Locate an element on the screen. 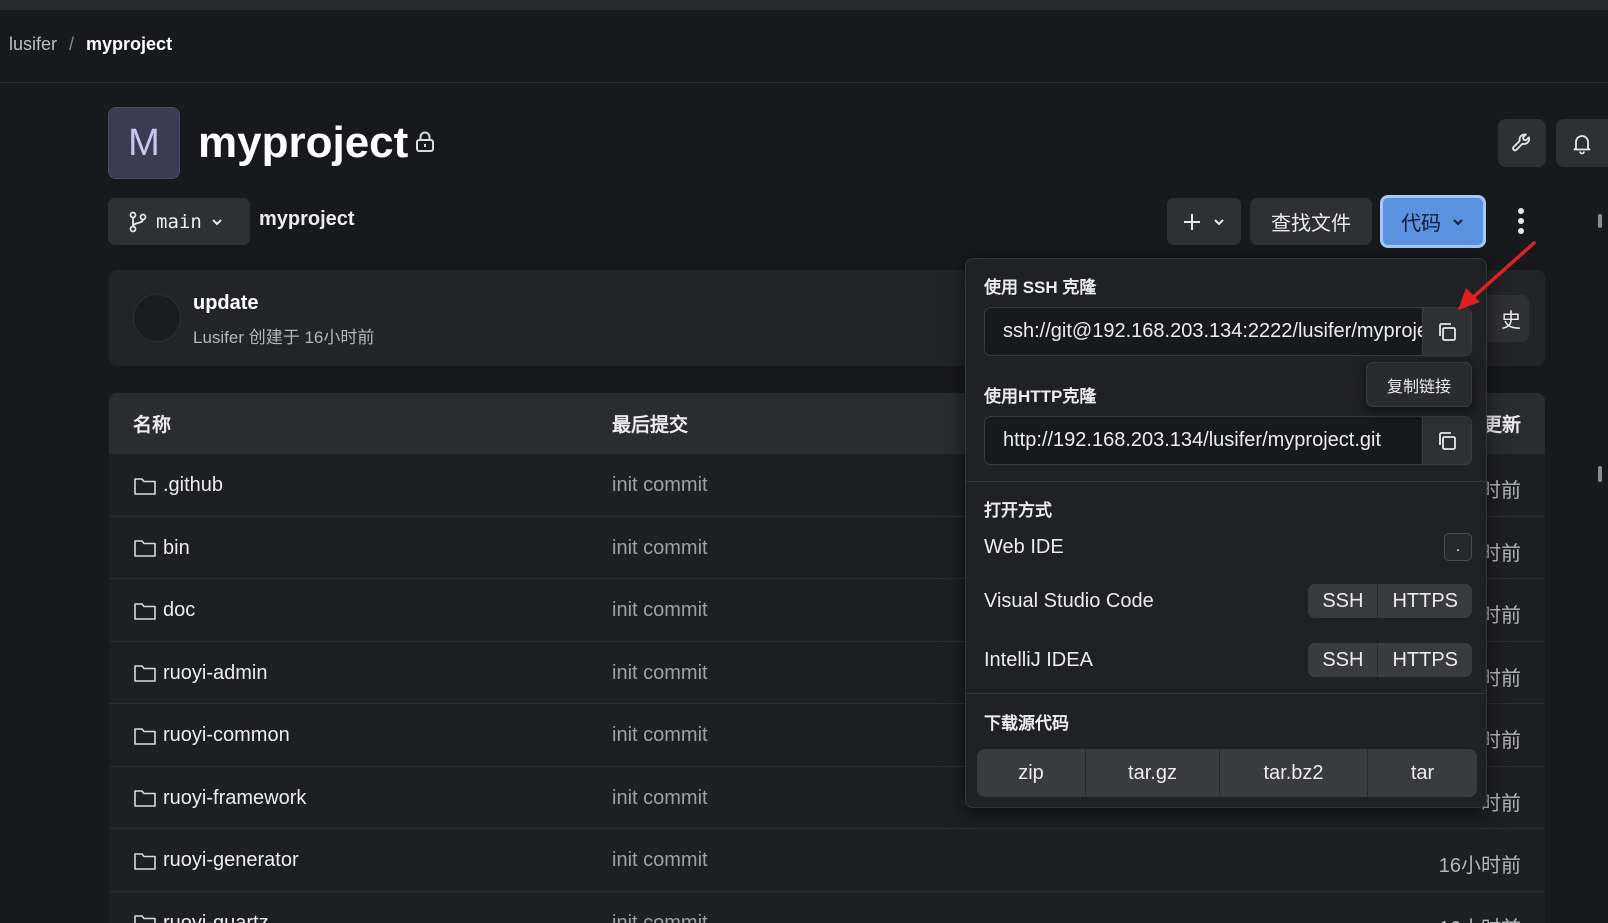 The image size is (1608, 923). download-zip-button: zip is located at coordinates (1031, 773).